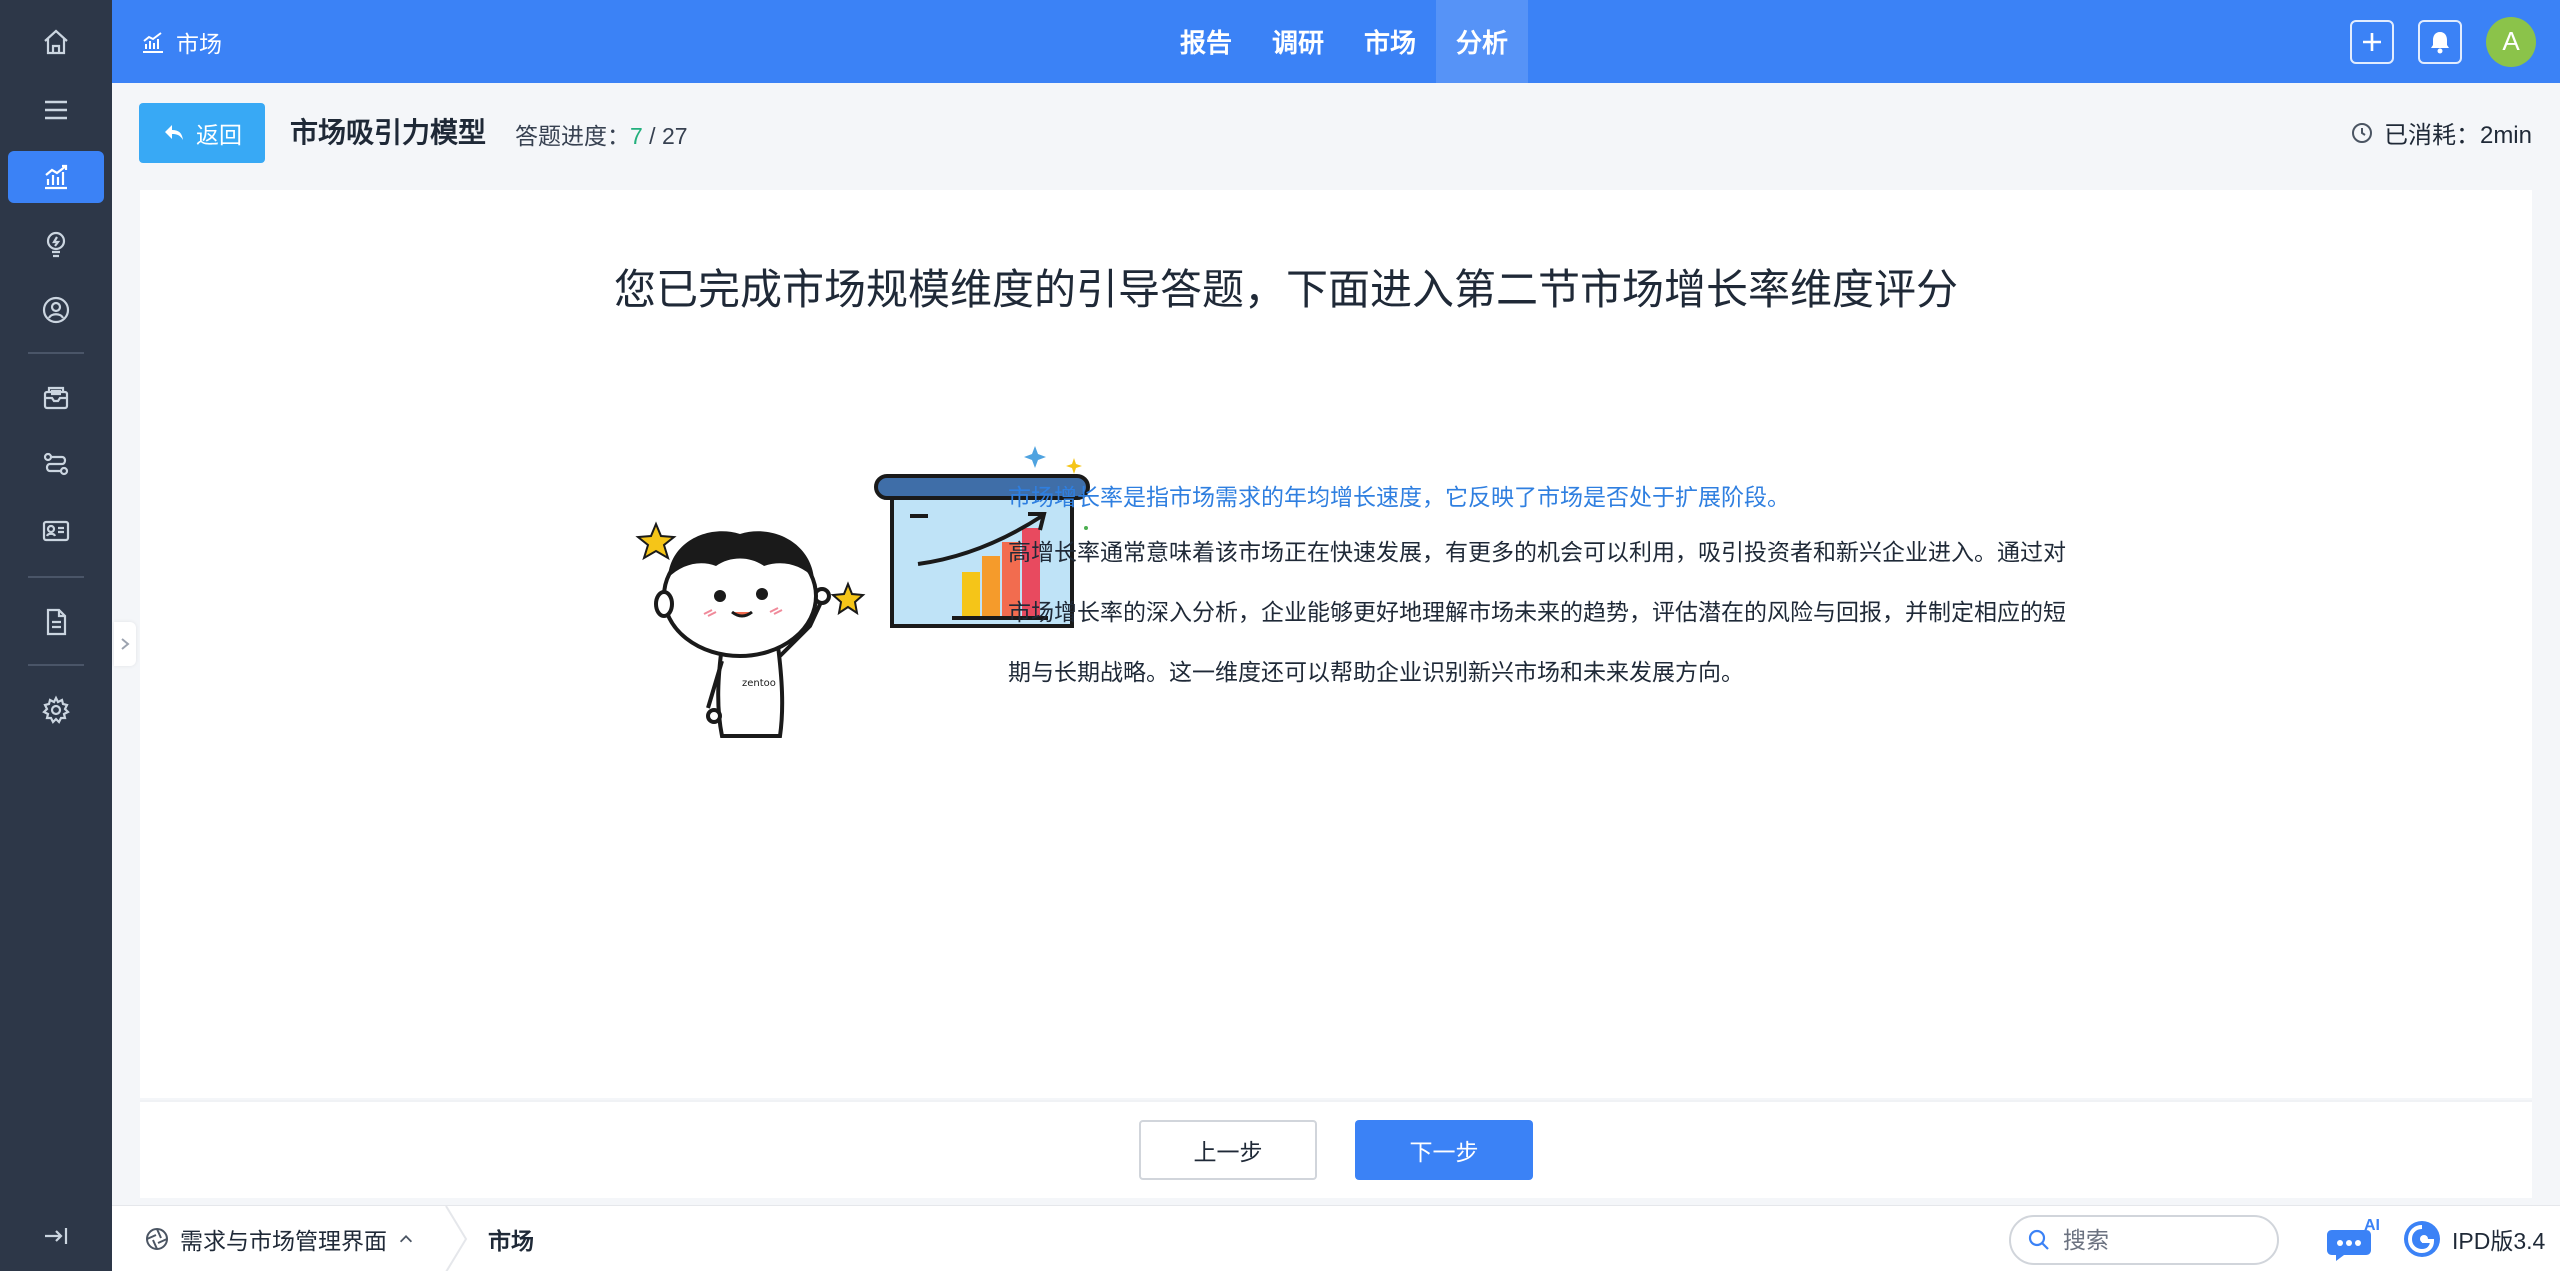 This screenshot has width=2560, height=1271. What do you see at coordinates (1206, 41) in the screenshot?
I see `nav-report: 报告` at bounding box center [1206, 41].